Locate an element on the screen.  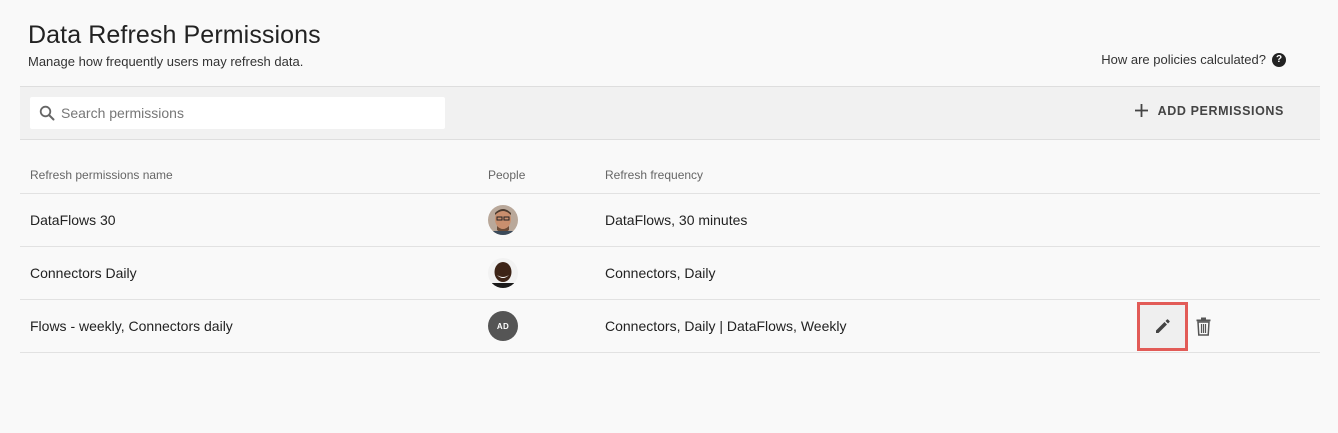
help-link-label: How are policies calculated? is located at coordinates (1183, 59).